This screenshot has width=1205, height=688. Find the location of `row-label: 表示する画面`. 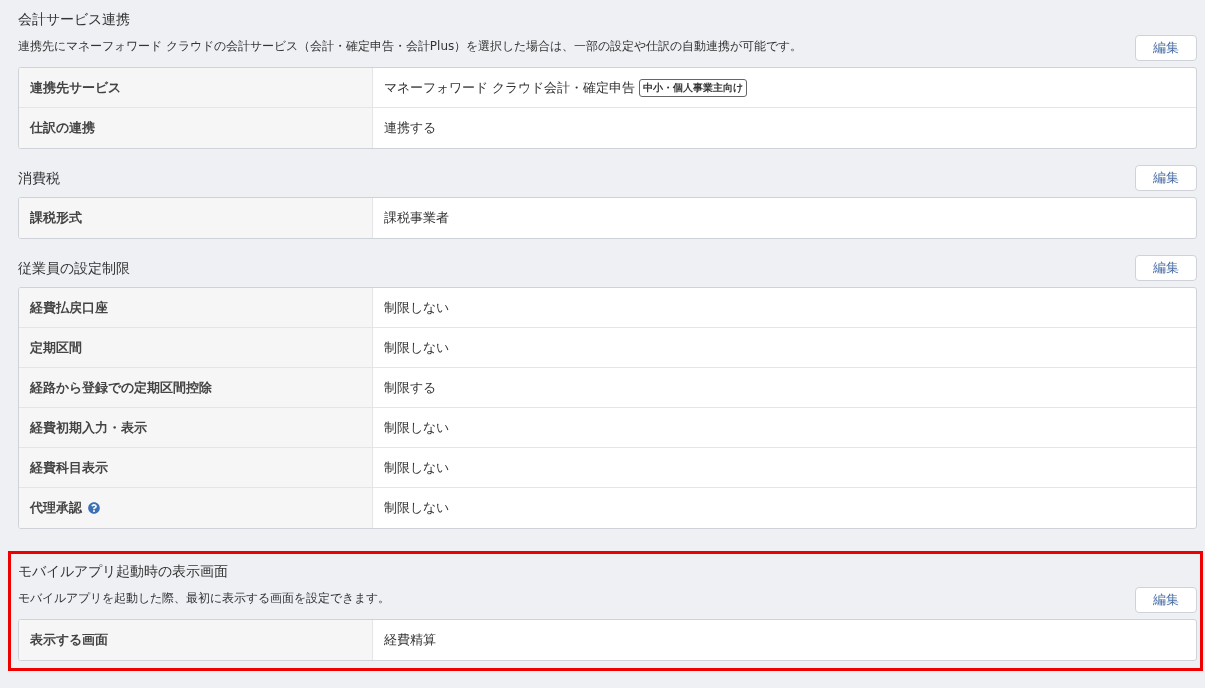

row-label: 表示する画面 is located at coordinates (69, 640).